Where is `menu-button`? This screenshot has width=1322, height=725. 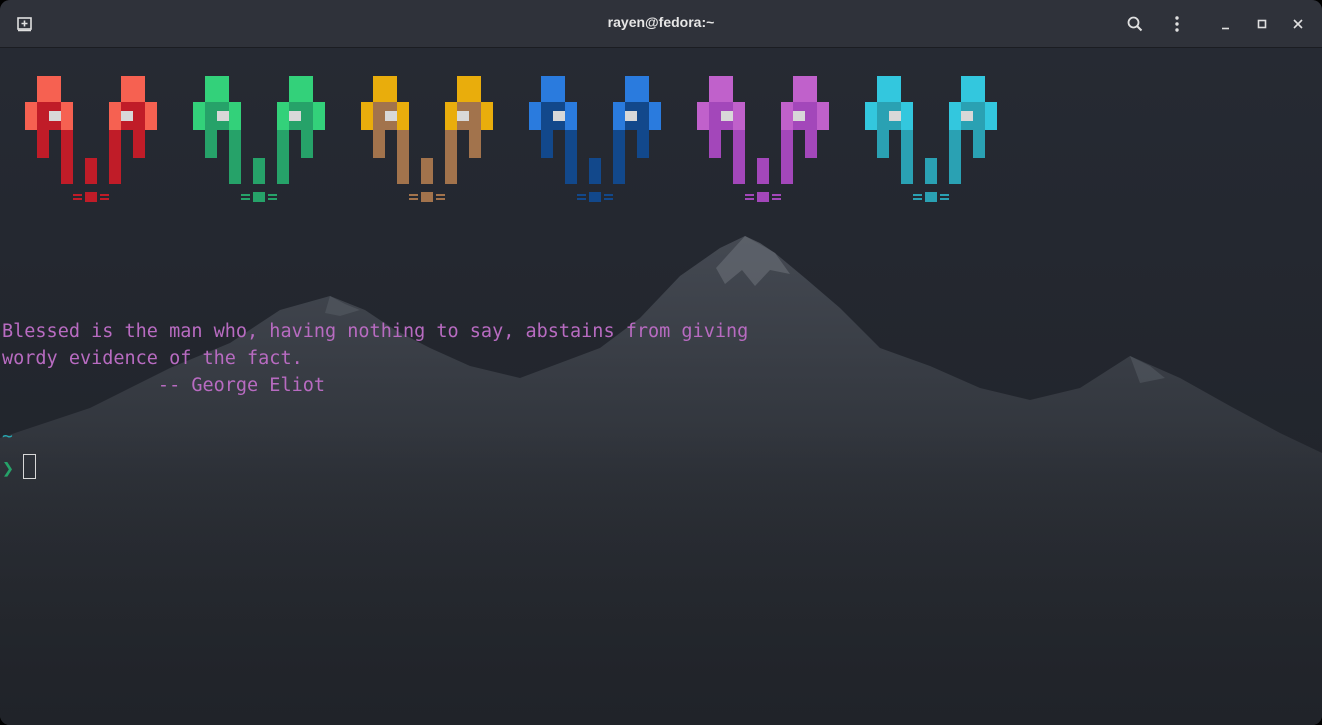
menu-button is located at coordinates (1177, 24).